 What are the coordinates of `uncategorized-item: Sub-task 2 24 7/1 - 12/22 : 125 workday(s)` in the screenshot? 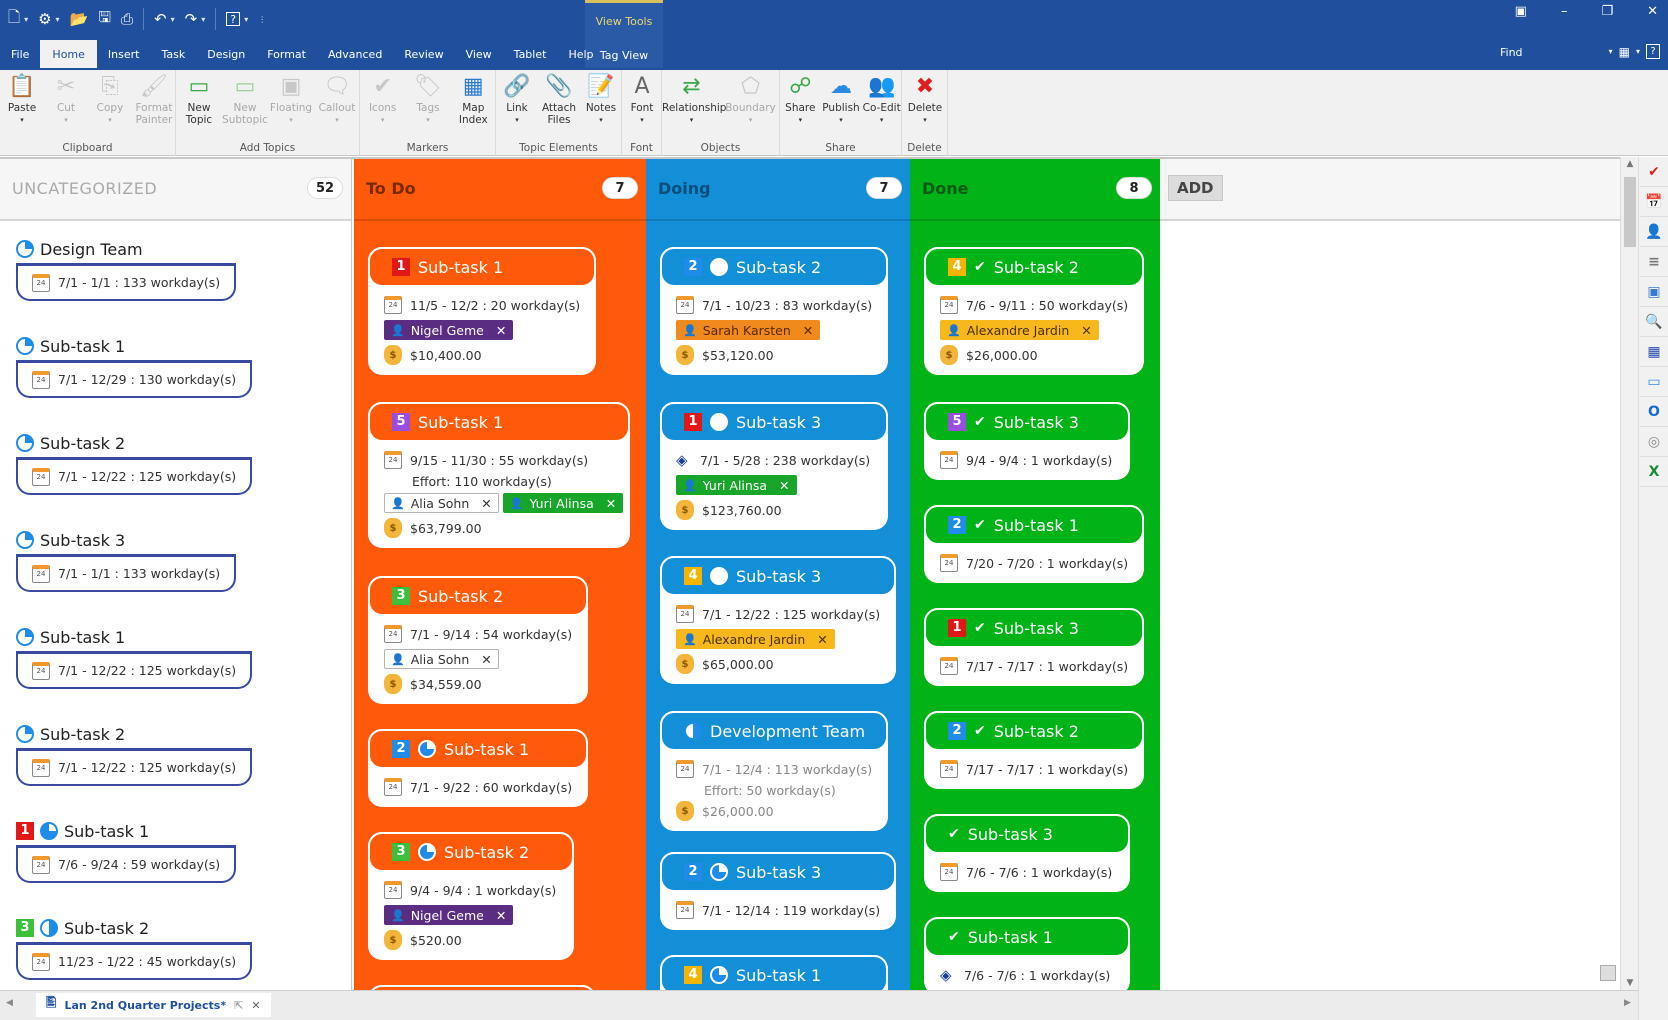 It's located at (134, 463).